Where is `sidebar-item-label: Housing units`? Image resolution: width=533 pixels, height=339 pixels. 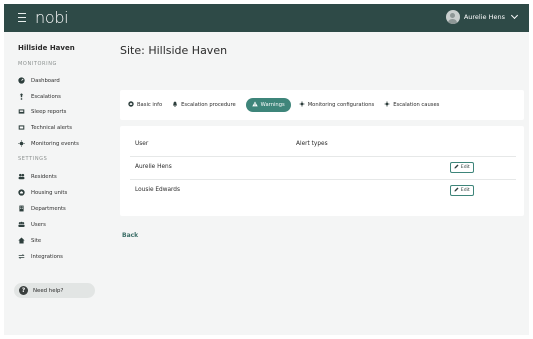
sidebar-item-label: Housing units is located at coordinates (49, 192).